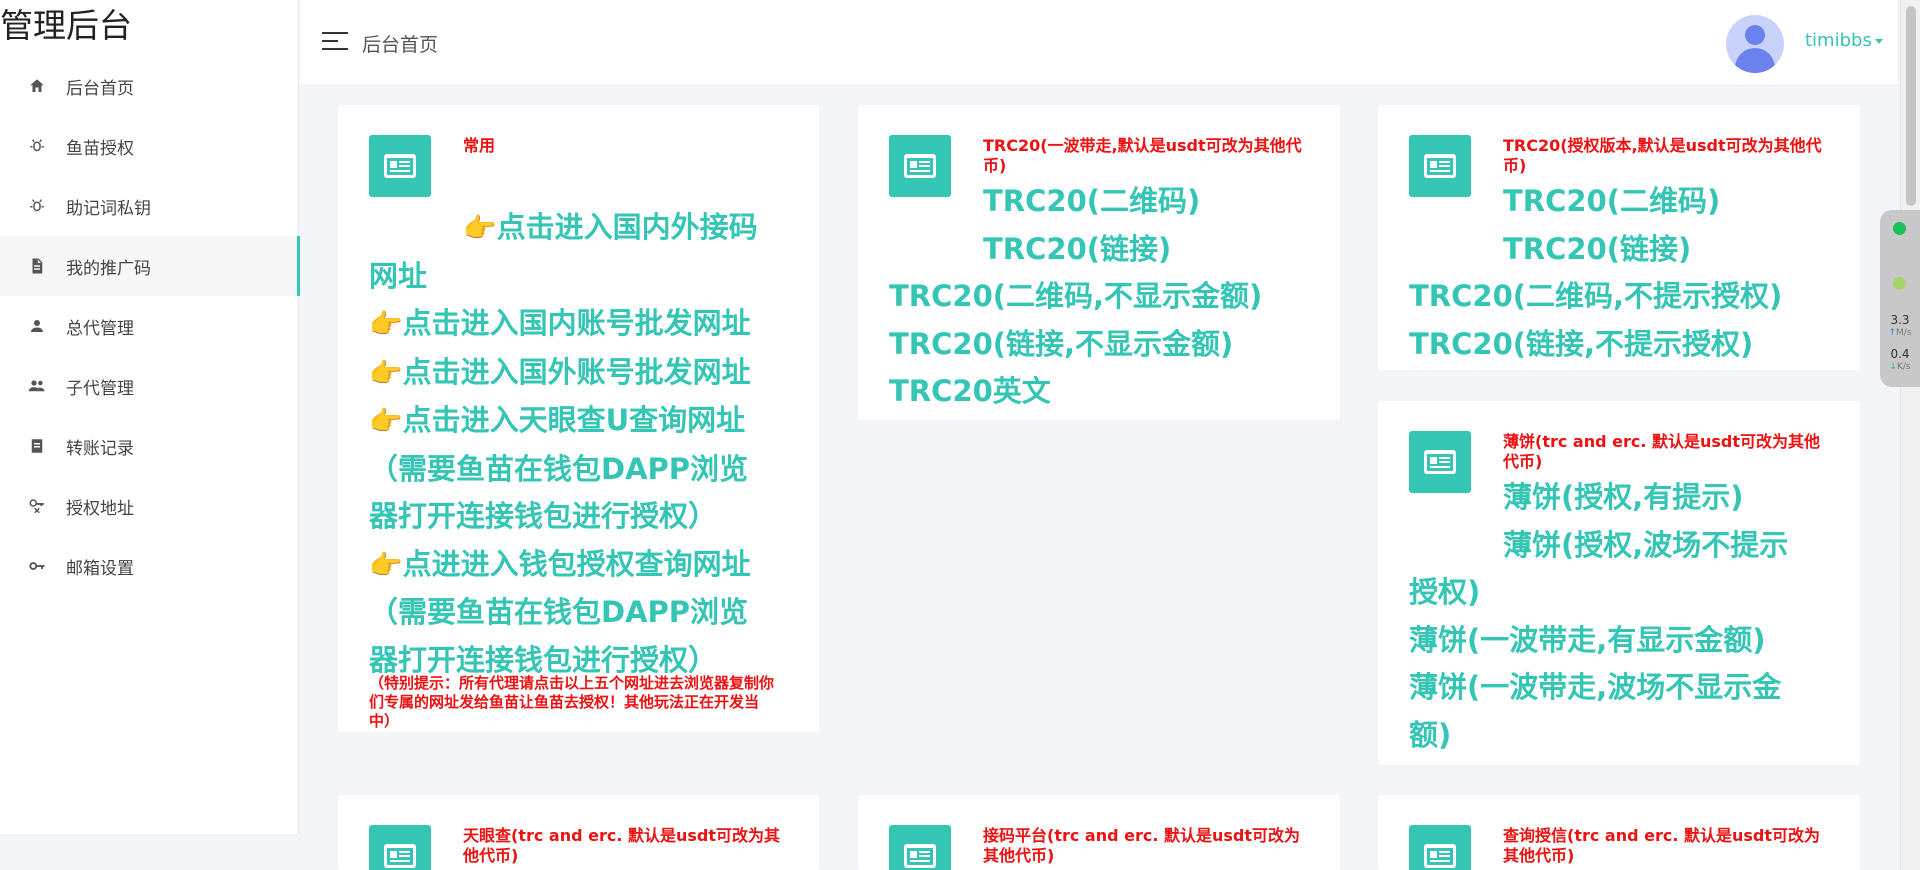 The height and width of the screenshot is (870, 1920). Describe the element at coordinates (1900, 320) in the screenshot. I see `upload-speed: 3.3` at that location.